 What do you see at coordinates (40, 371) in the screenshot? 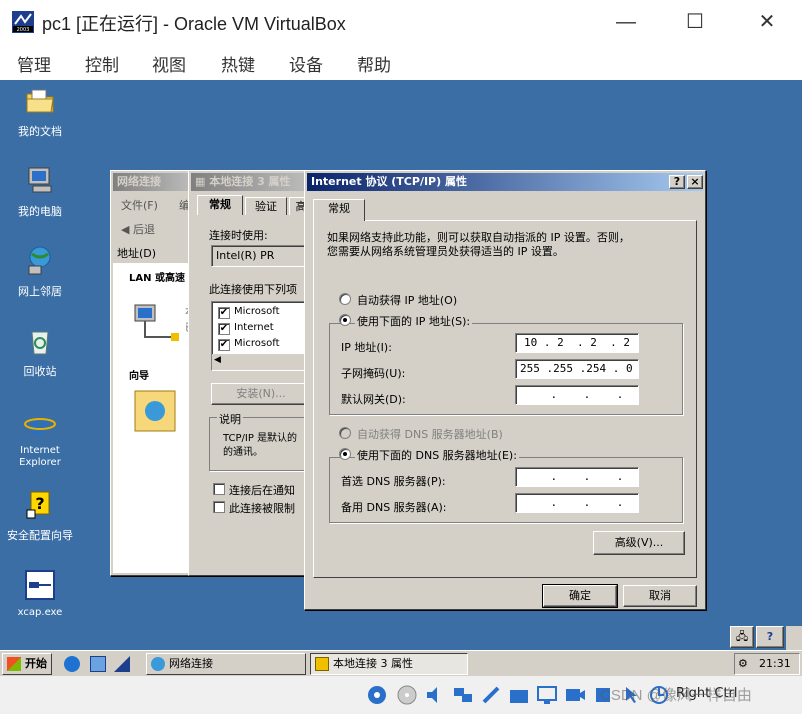
I see `desktop-icon-label: 回收站` at bounding box center [40, 371].